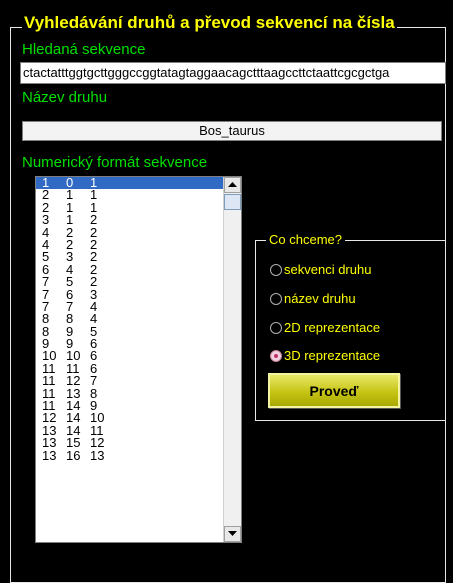 The height and width of the screenshot is (583, 453). Describe the element at coordinates (129, 417) in the screenshot. I see `list-item: 12 14 10` at that location.